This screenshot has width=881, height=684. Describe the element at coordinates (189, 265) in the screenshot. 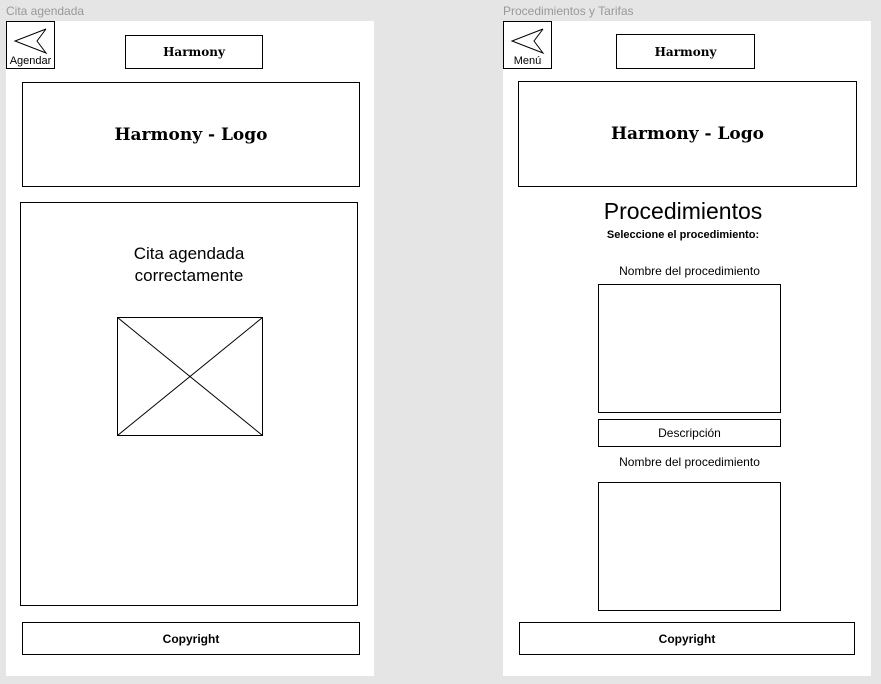

I see `confirmation-message: Cita agendada correctamente` at that location.